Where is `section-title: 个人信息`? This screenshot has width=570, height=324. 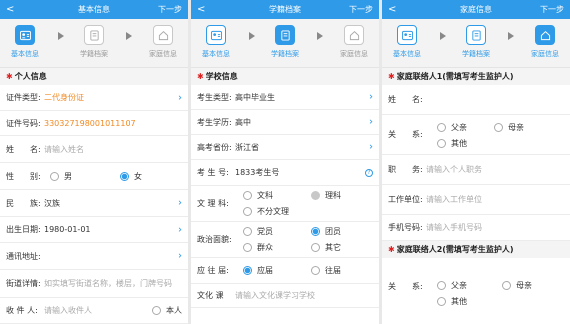 section-title: 个人信息 is located at coordinates (30, 76).